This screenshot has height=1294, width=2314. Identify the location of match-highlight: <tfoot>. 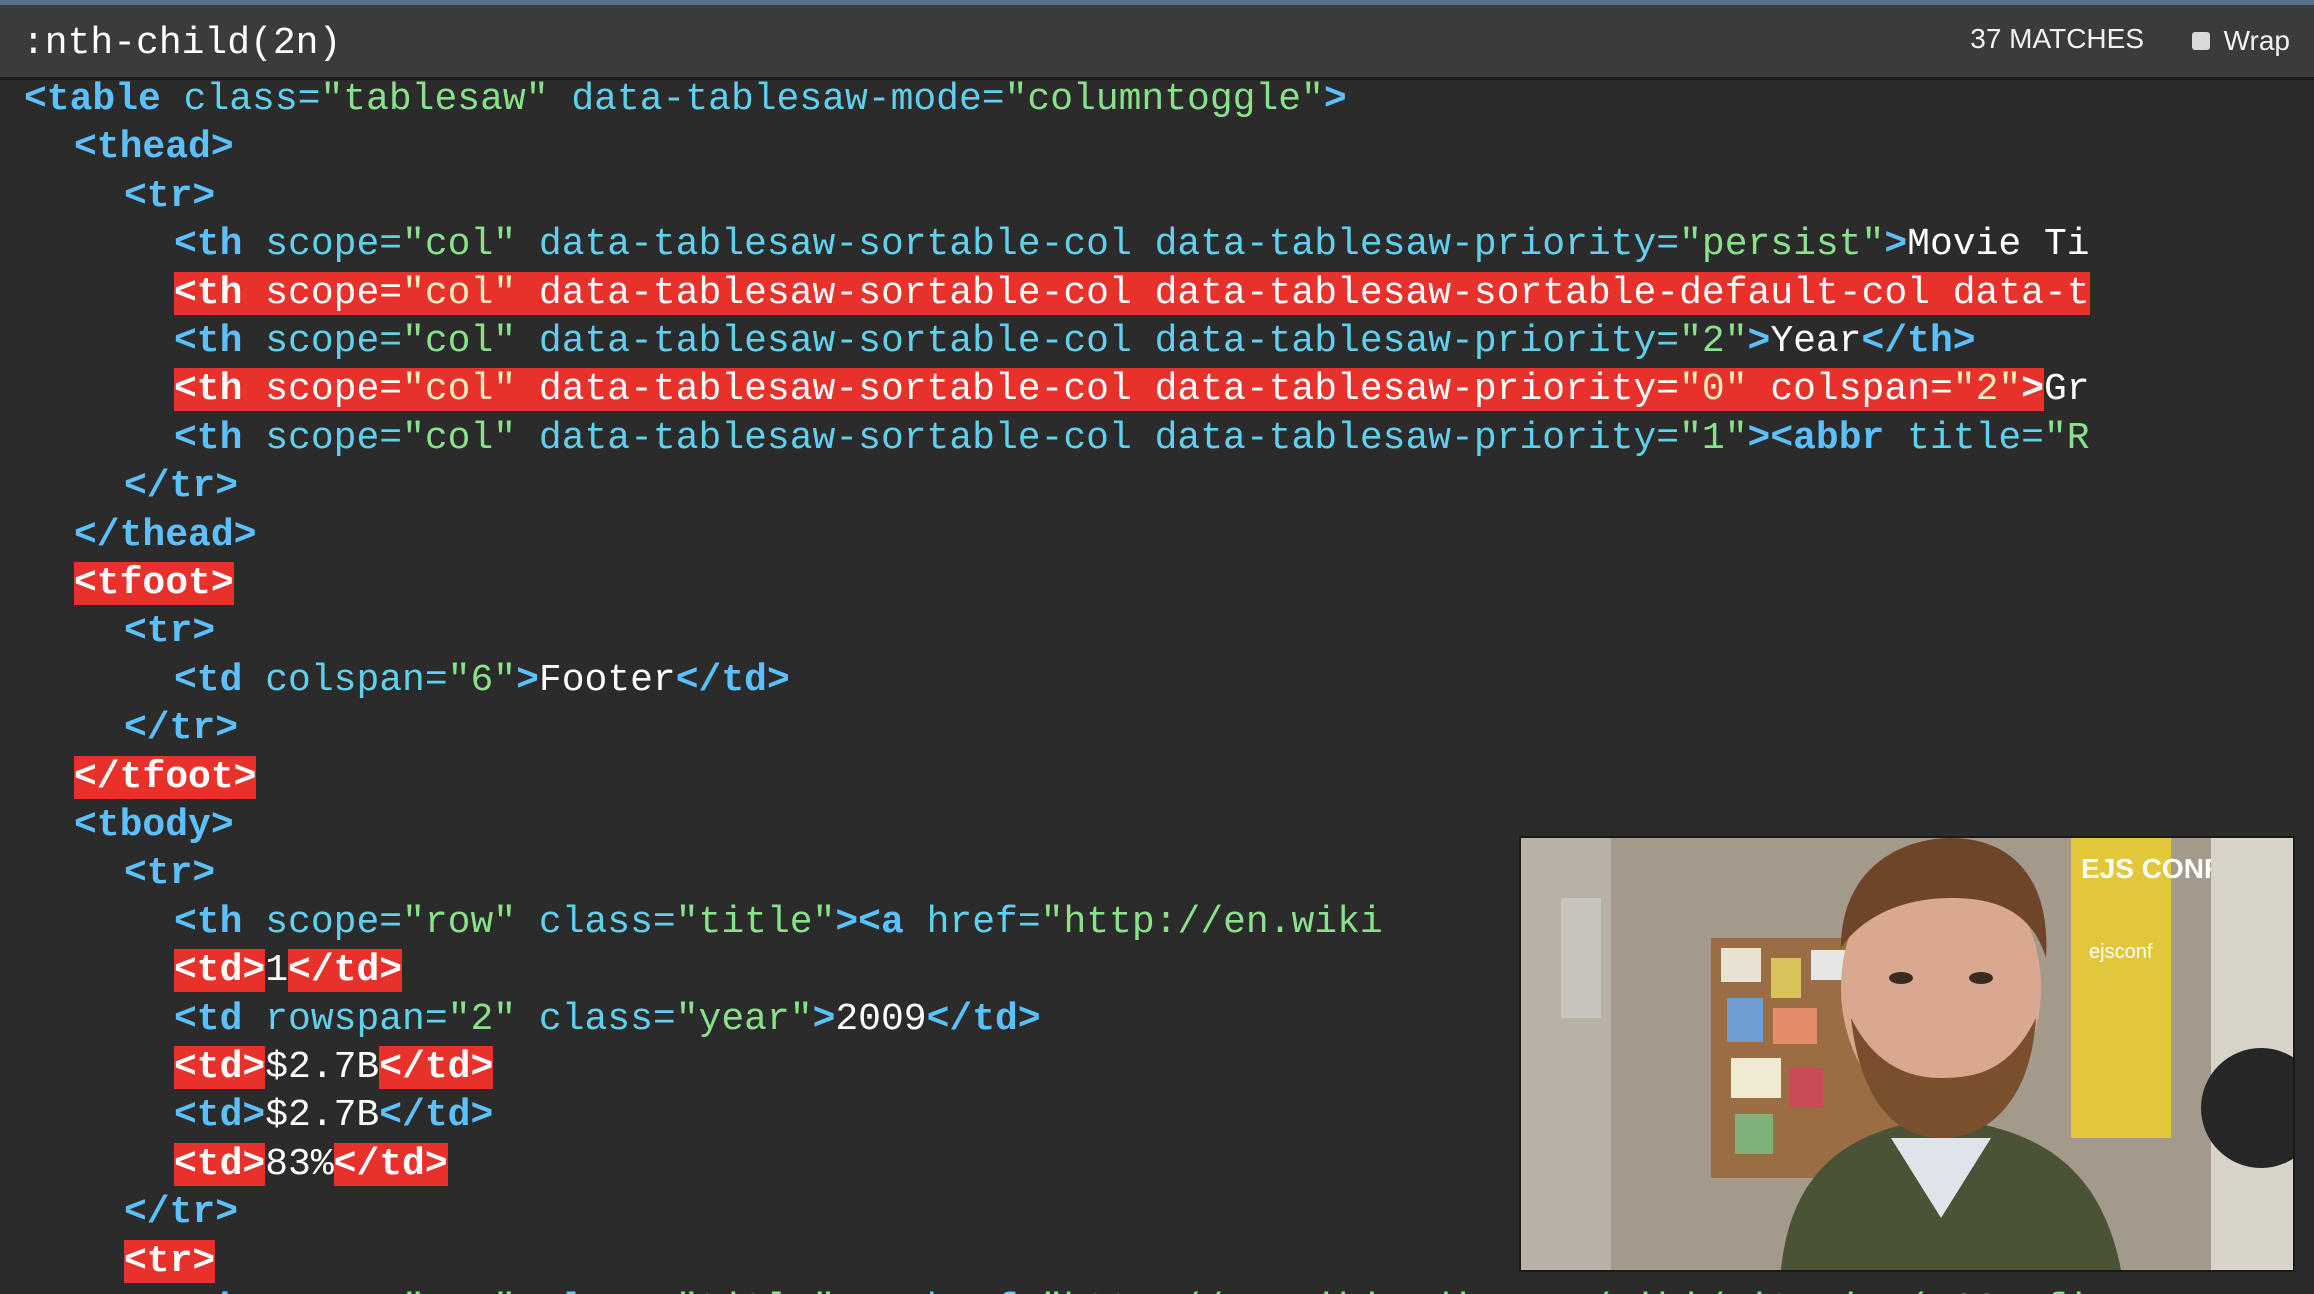
(154, 583).